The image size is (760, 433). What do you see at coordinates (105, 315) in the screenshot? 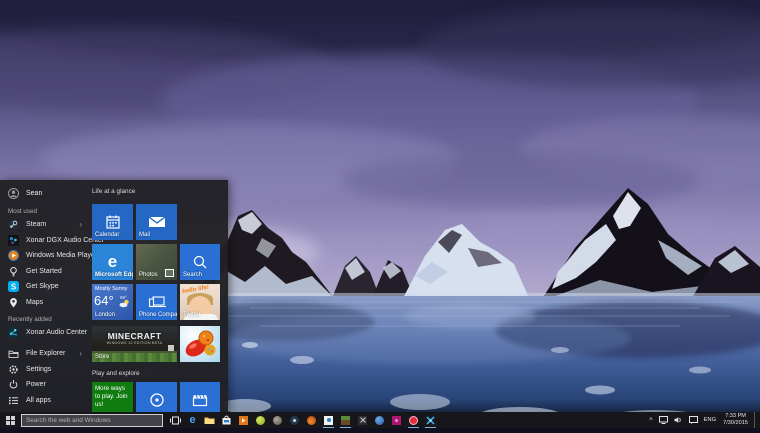
I see `weather-city: London` at bounding box center [105, 315].